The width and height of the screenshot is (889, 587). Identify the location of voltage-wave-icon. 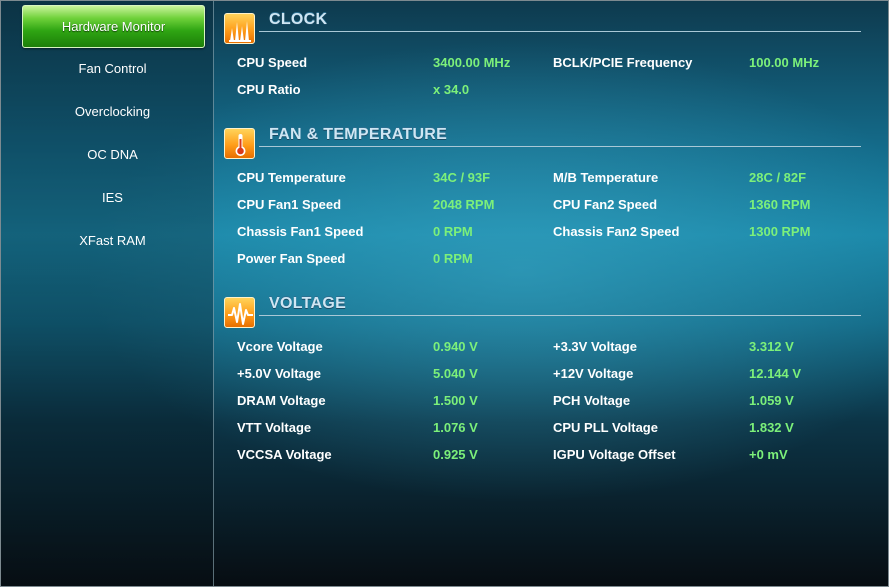
(239, 312).